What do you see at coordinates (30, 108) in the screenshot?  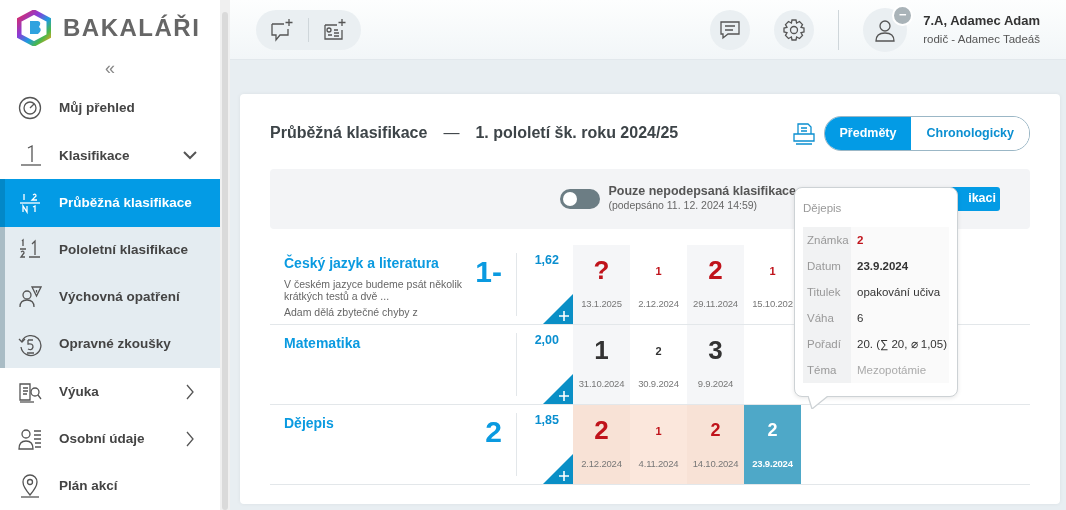 I see `gauge-icon` at bounding box center [30, 108].